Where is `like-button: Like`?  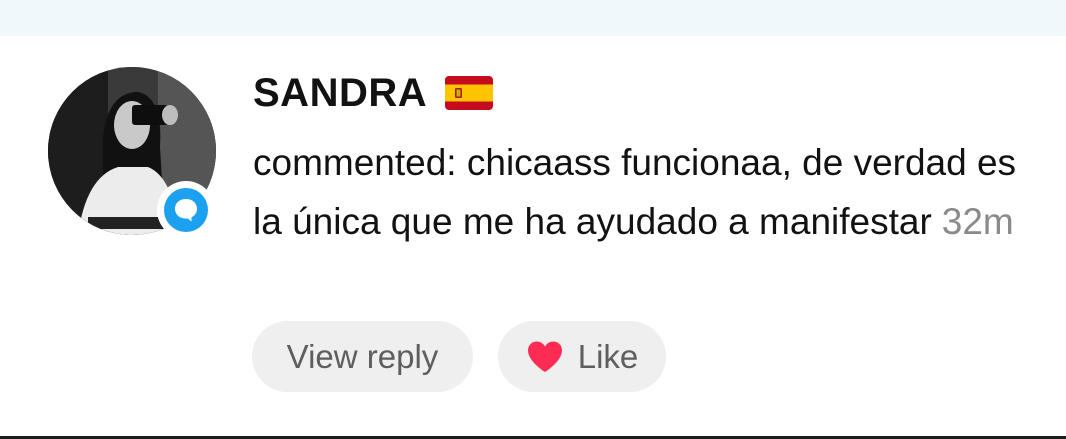 like-button: Like is located at coordinates (582, 356).